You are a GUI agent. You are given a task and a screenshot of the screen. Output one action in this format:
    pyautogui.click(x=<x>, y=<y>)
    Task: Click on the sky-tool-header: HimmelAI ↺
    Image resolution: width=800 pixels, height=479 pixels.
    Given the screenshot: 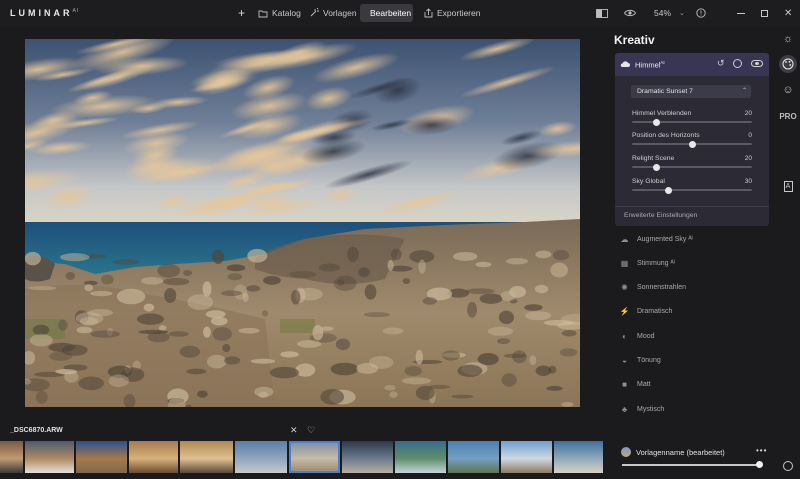 What is the action you would take?
    pyautogui.click(x=692, y=64)
    